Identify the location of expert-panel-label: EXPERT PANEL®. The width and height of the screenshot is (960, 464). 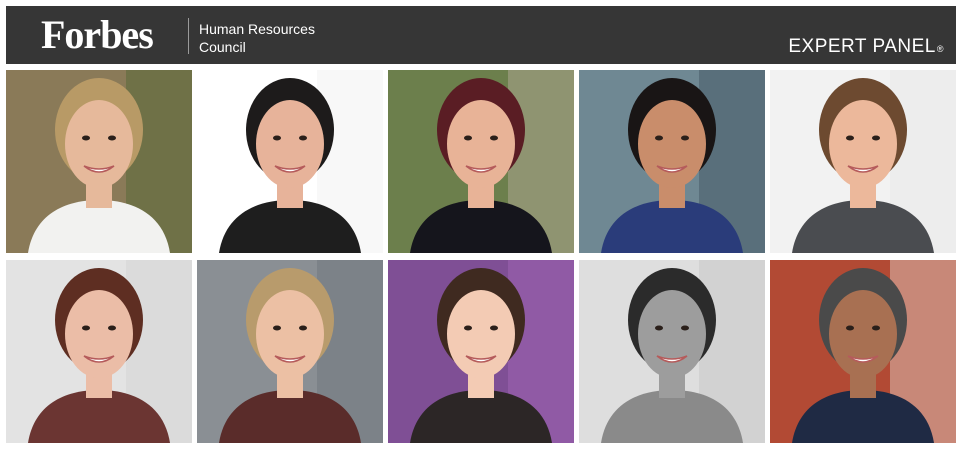
(866, 48).